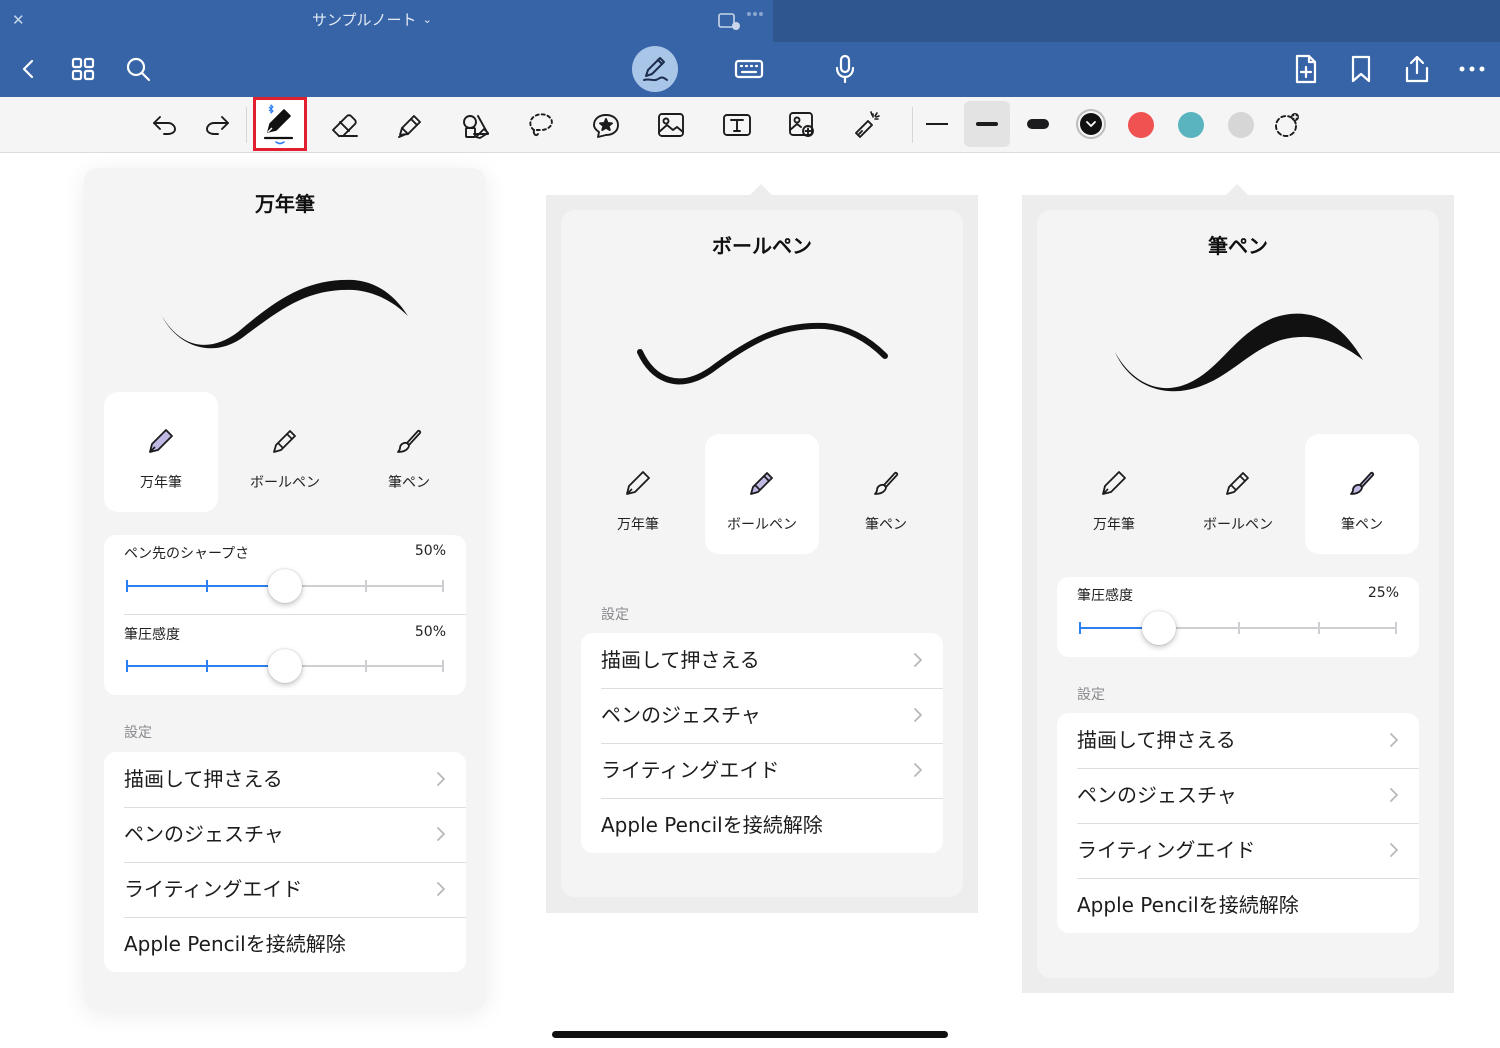 The width and height of the screenshot is (1500, 1048). Describe the element at coordinates (29, 69) in the screenshot. I see `back-icon` at that location.